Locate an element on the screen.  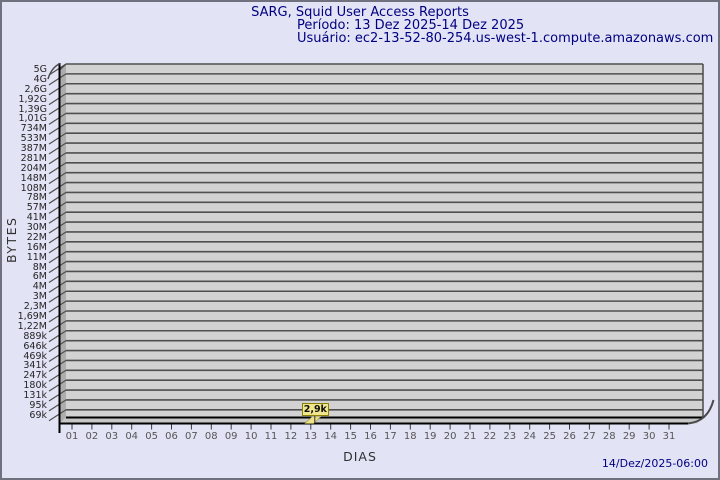
x-tick-label: 04 is located at coordinates (132, 436).